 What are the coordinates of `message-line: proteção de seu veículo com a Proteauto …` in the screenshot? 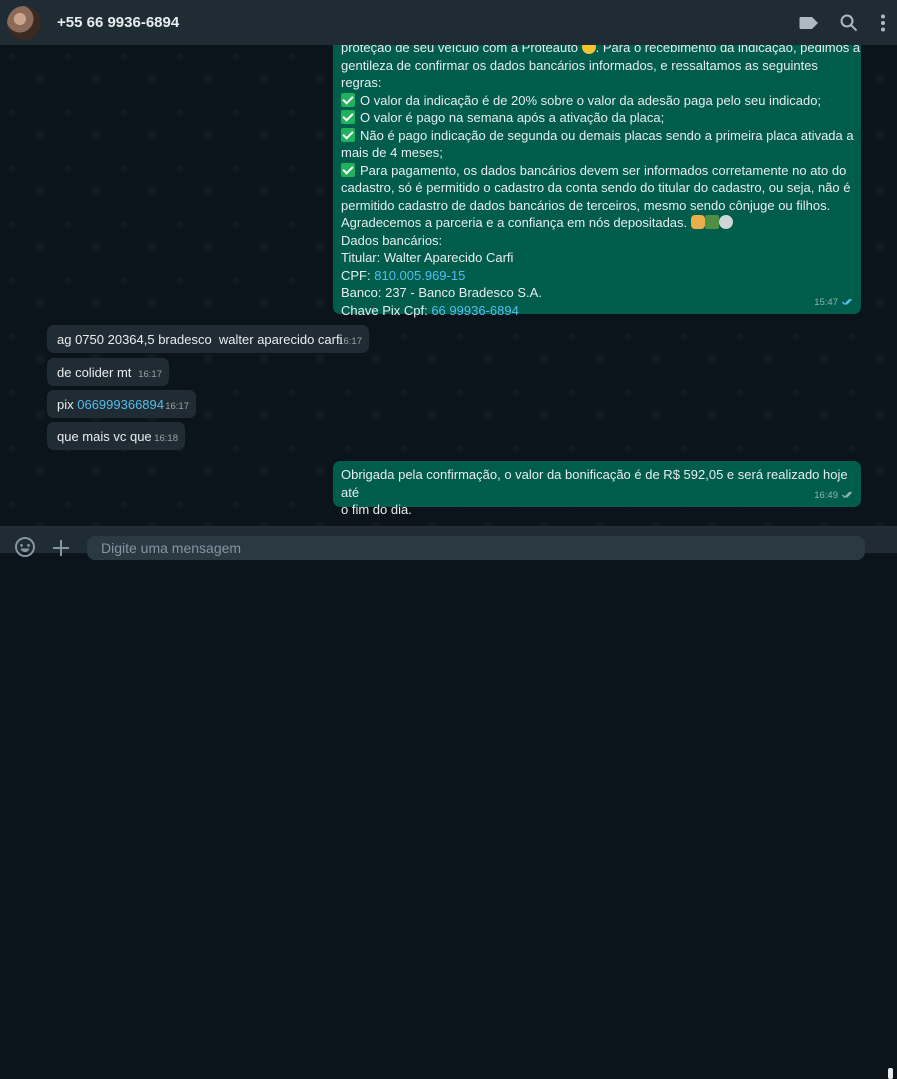 It's located at (601, 51).